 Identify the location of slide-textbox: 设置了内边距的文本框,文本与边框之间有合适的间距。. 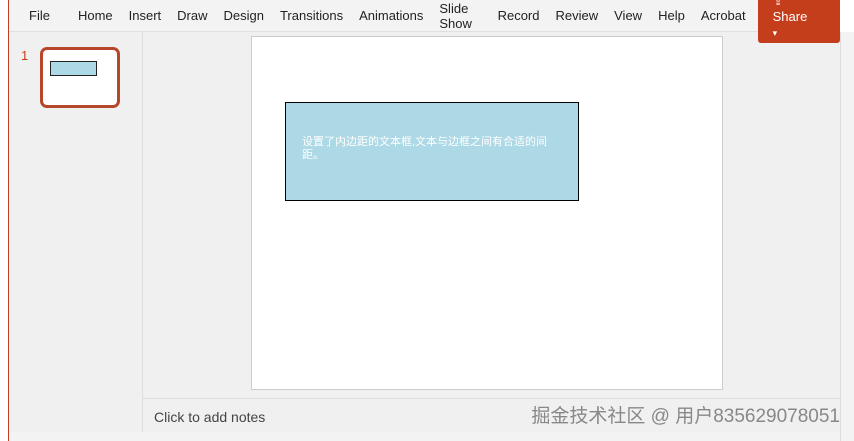
(432, 151).